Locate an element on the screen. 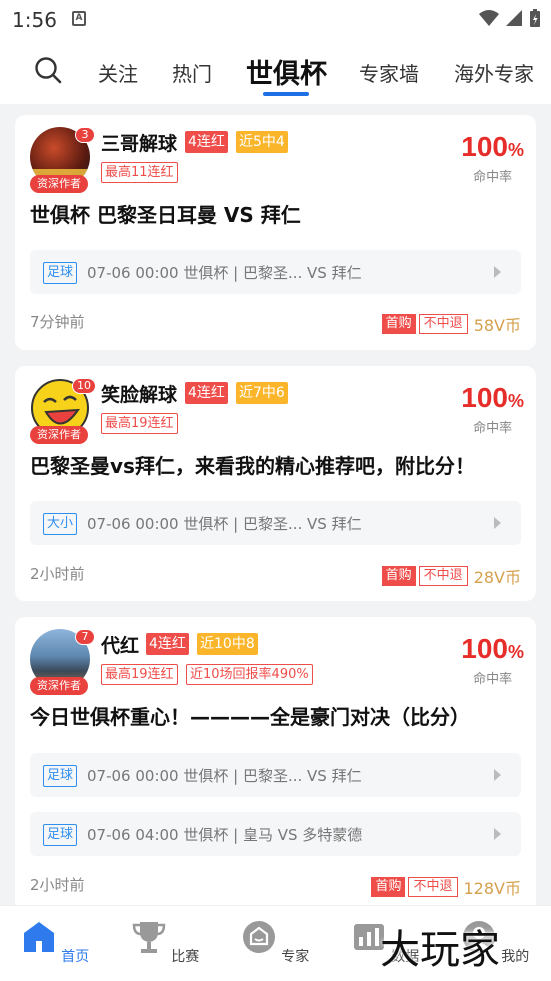  status-icons is located at coordinates (510, 18).